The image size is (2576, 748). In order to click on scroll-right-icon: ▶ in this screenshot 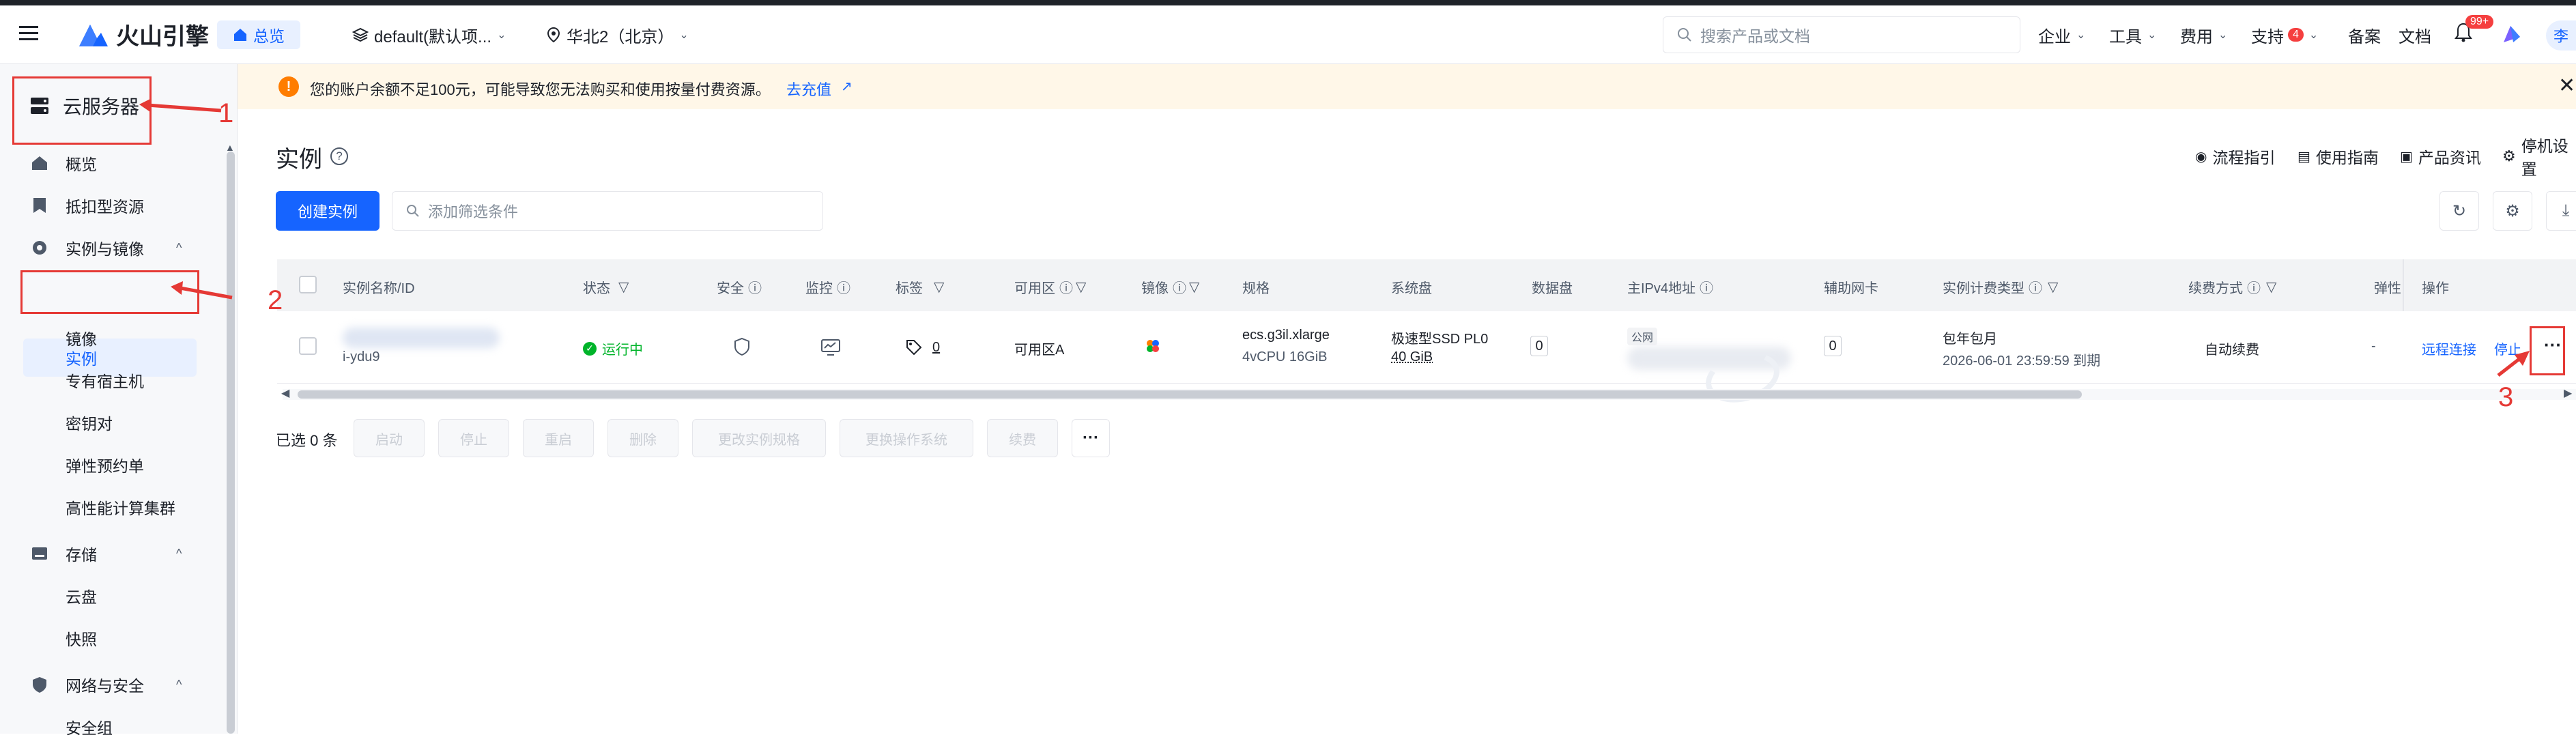, I will do `click(2568, 393)`.